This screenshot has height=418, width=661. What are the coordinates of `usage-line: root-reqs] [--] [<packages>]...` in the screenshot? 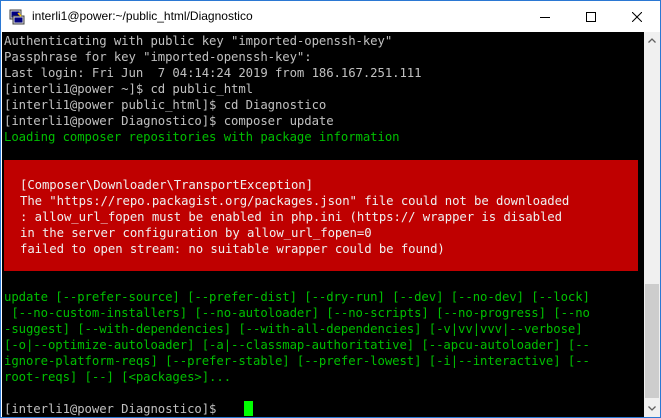 It's located at (118, 377).